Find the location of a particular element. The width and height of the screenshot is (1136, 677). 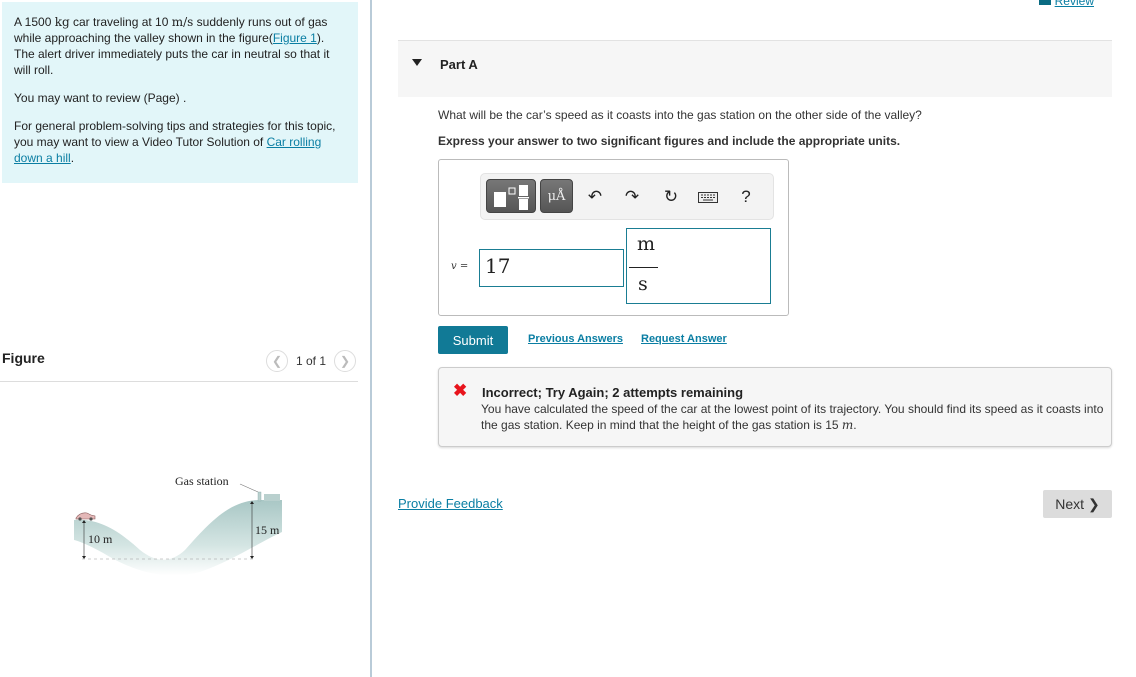

reset-icon: ↻ is located at coordinates (671, 196).